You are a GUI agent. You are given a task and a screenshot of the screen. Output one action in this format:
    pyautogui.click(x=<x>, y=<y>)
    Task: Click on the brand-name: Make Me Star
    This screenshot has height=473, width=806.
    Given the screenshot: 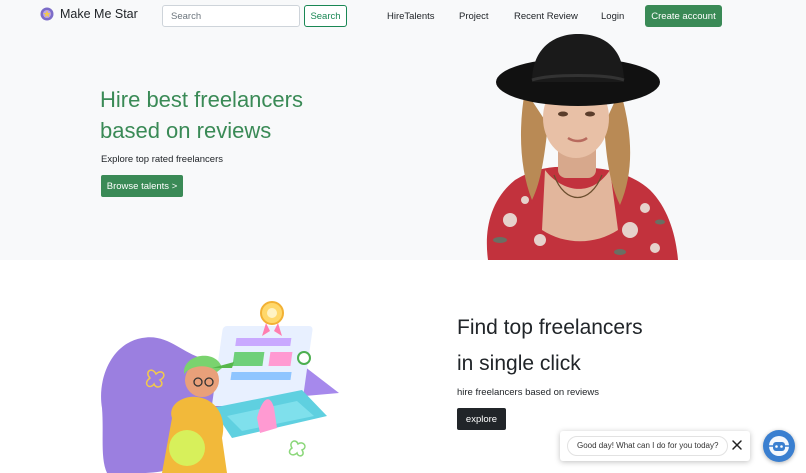 What is the action you would take?
    pyautogui.click(x=99, y=14)
    